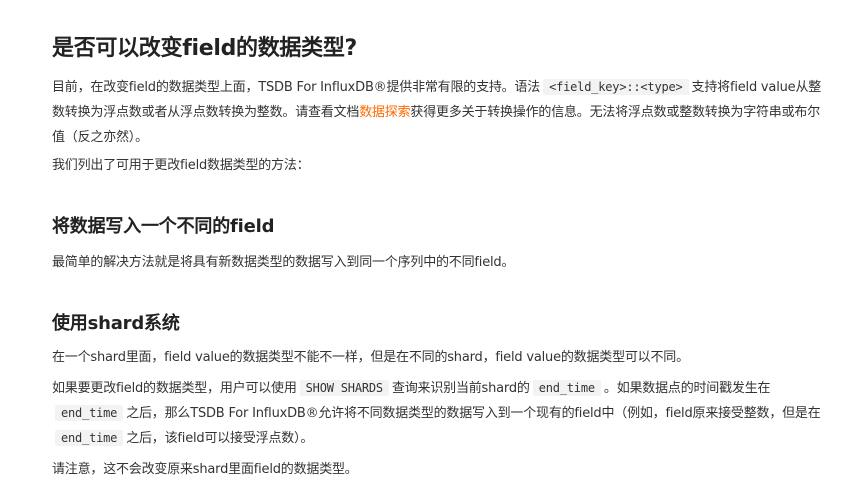 This screenshot has width=857, height=487. Describe the element at coordinates (384, 112) in the screenshot. I see `data-exploration-link: 数据探索` at that location.